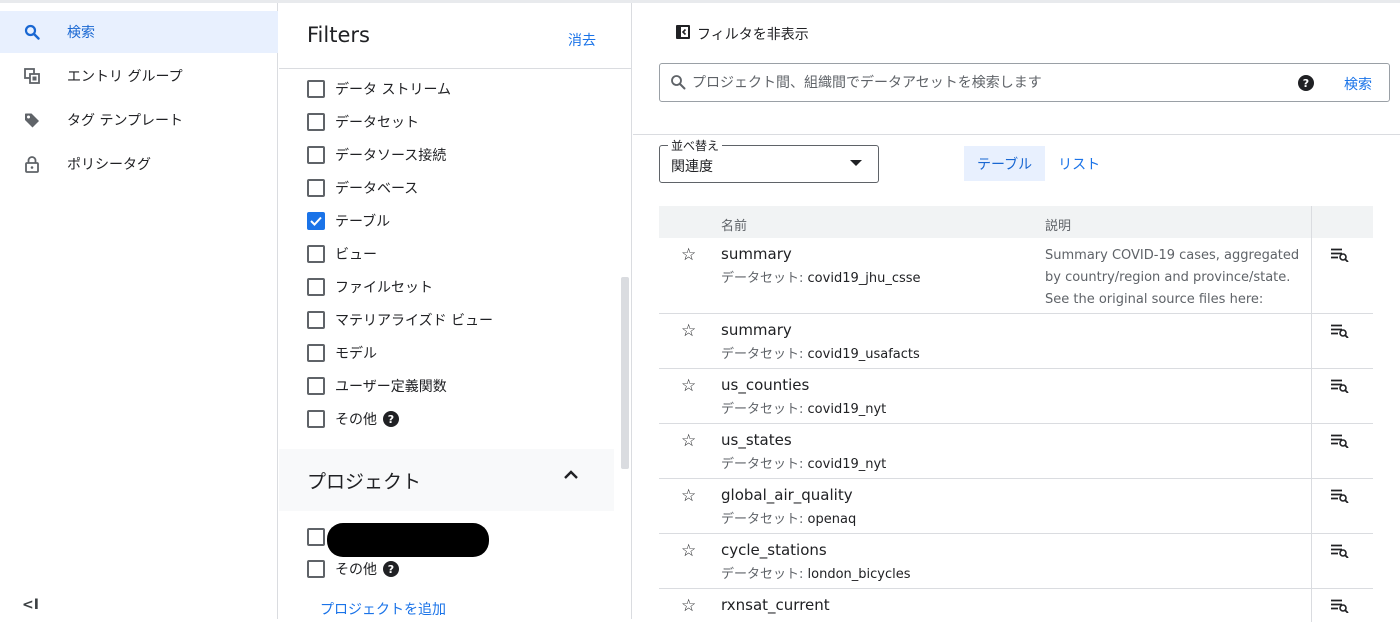 This screenshot has height=644, width=1400. Describe the element at coordinates (348, 221) in the screenshot. I see `filter-table: テーブル` at that location.